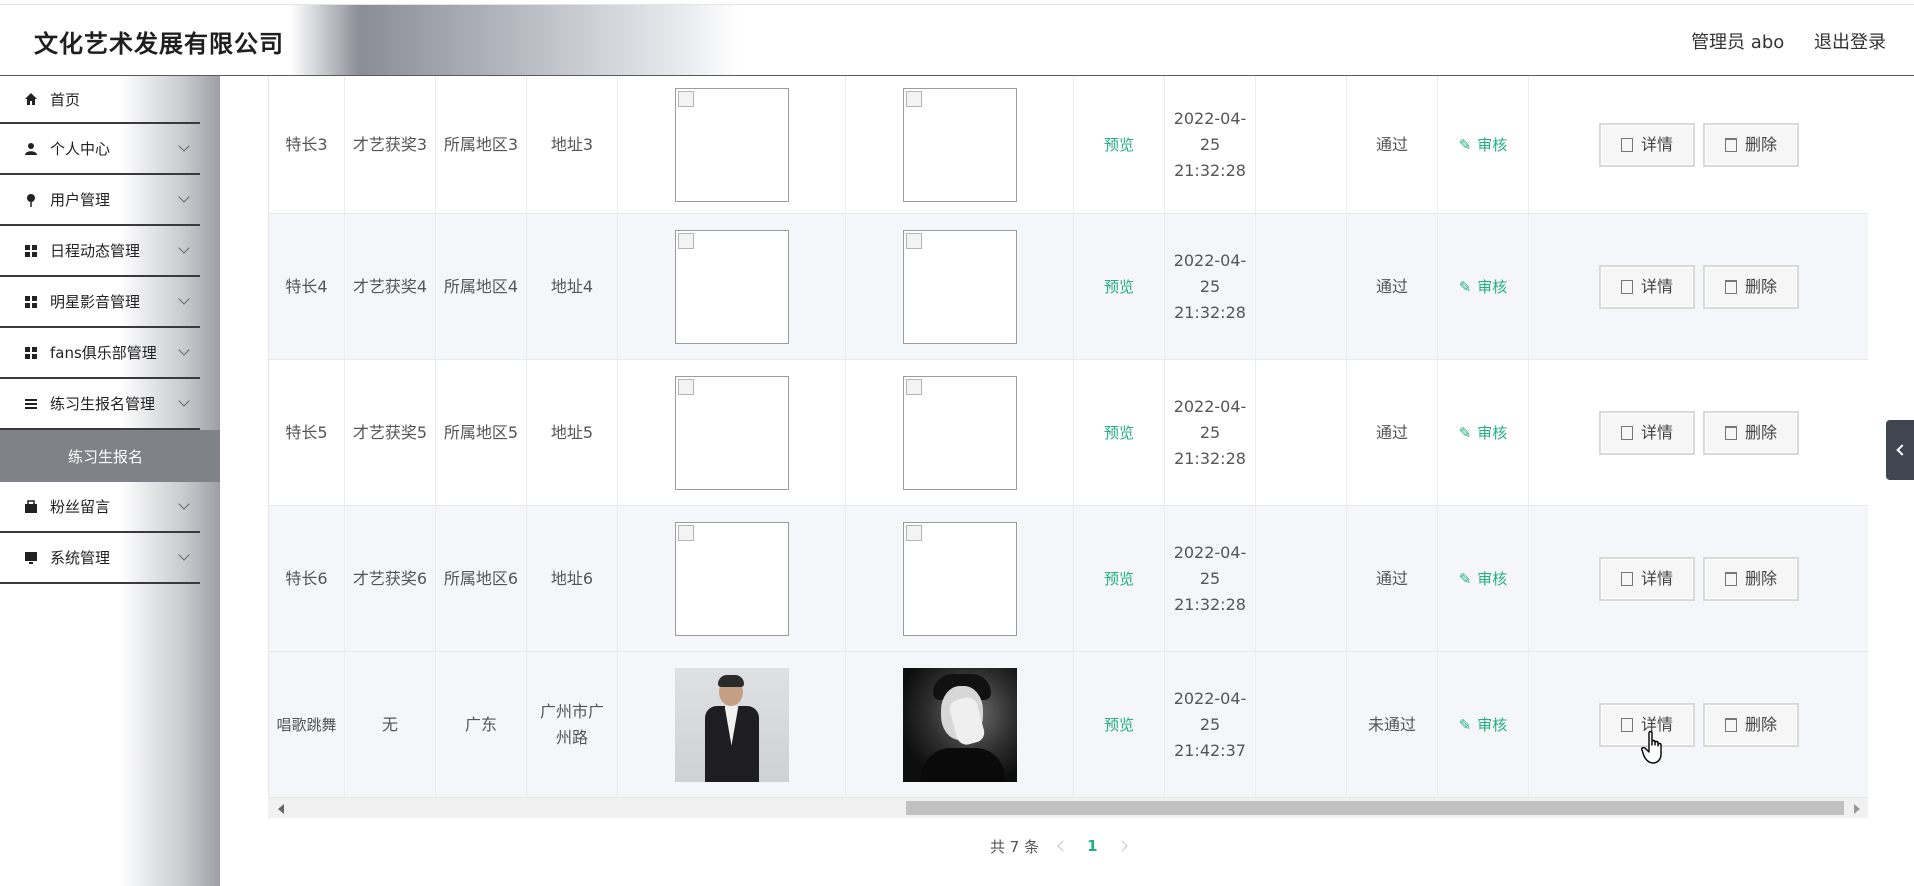 The image size is (1914, 886). I want to click on logout-link: 退出登录, so click(1850, 42).